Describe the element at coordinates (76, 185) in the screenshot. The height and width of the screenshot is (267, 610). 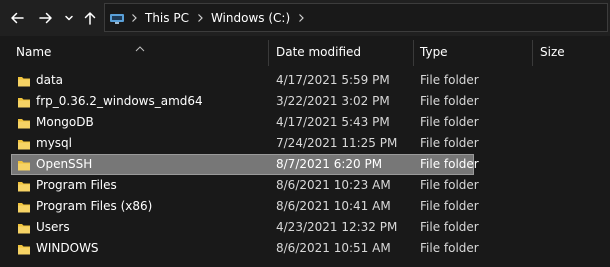
I see `file-name: Program Files` at that location.